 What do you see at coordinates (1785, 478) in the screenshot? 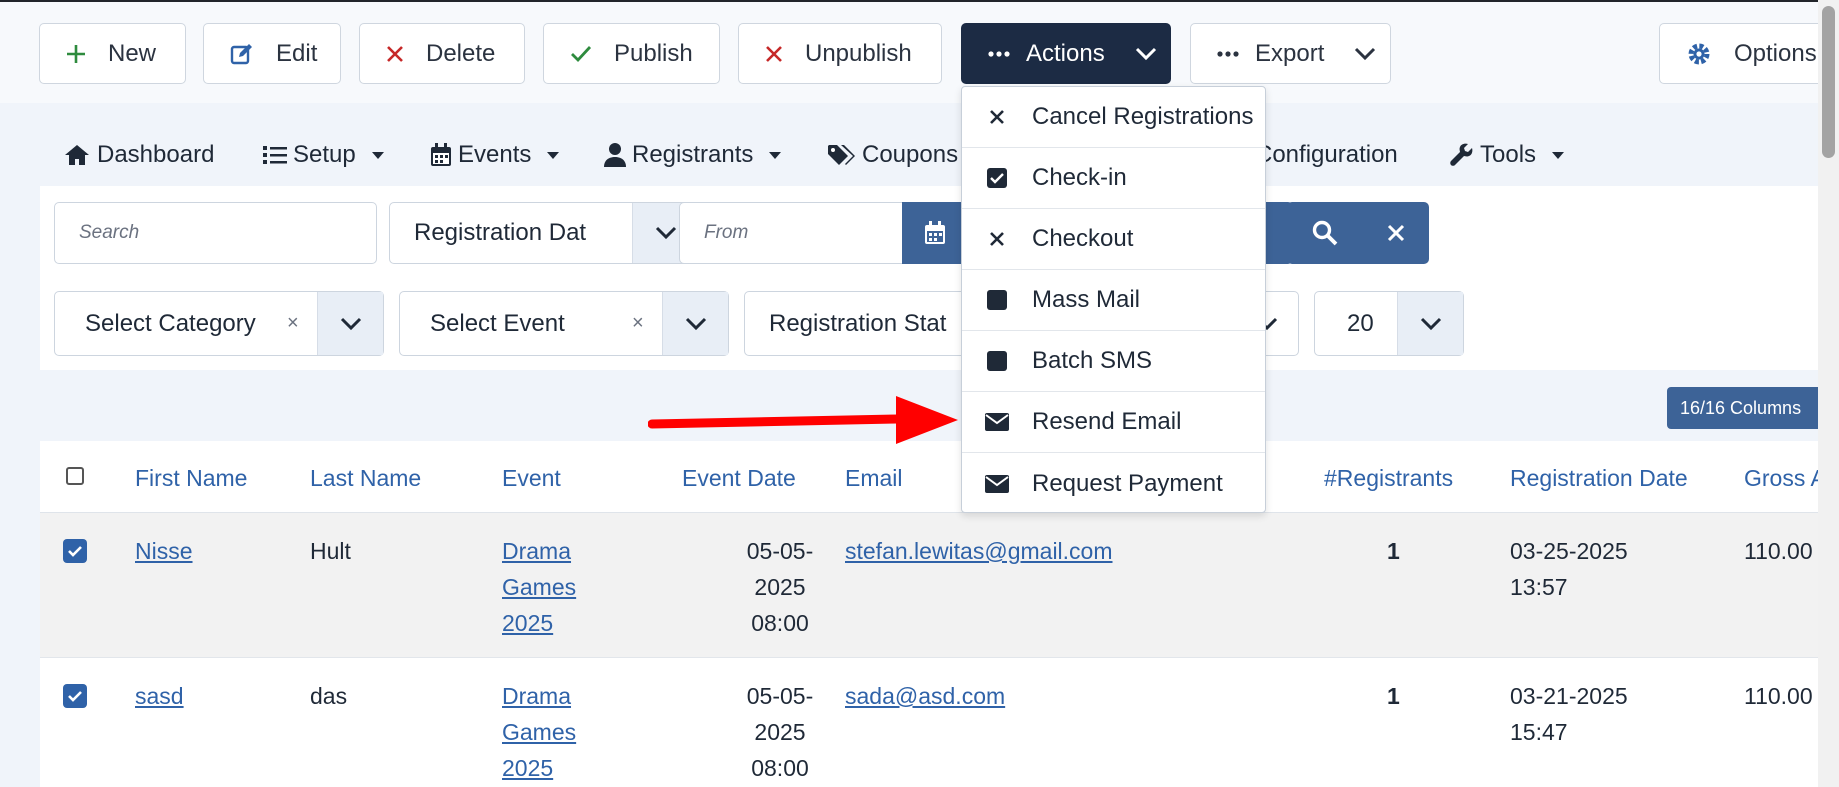
I see `header-gross-amount: Gross A` at bounding box center [1785, 478].